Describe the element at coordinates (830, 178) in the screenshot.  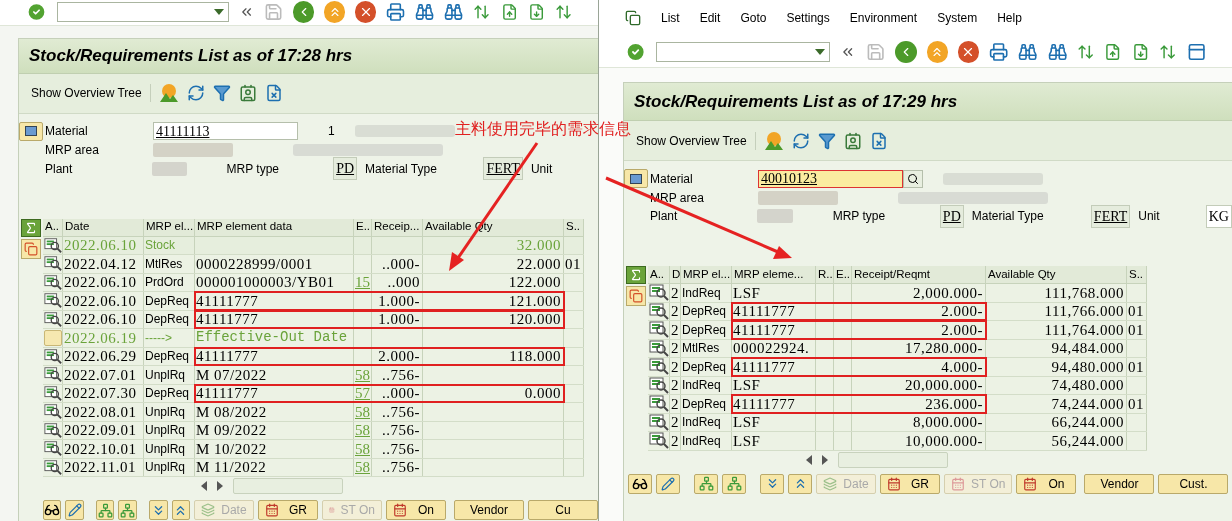
I see `material-field: 40010123` at that location.